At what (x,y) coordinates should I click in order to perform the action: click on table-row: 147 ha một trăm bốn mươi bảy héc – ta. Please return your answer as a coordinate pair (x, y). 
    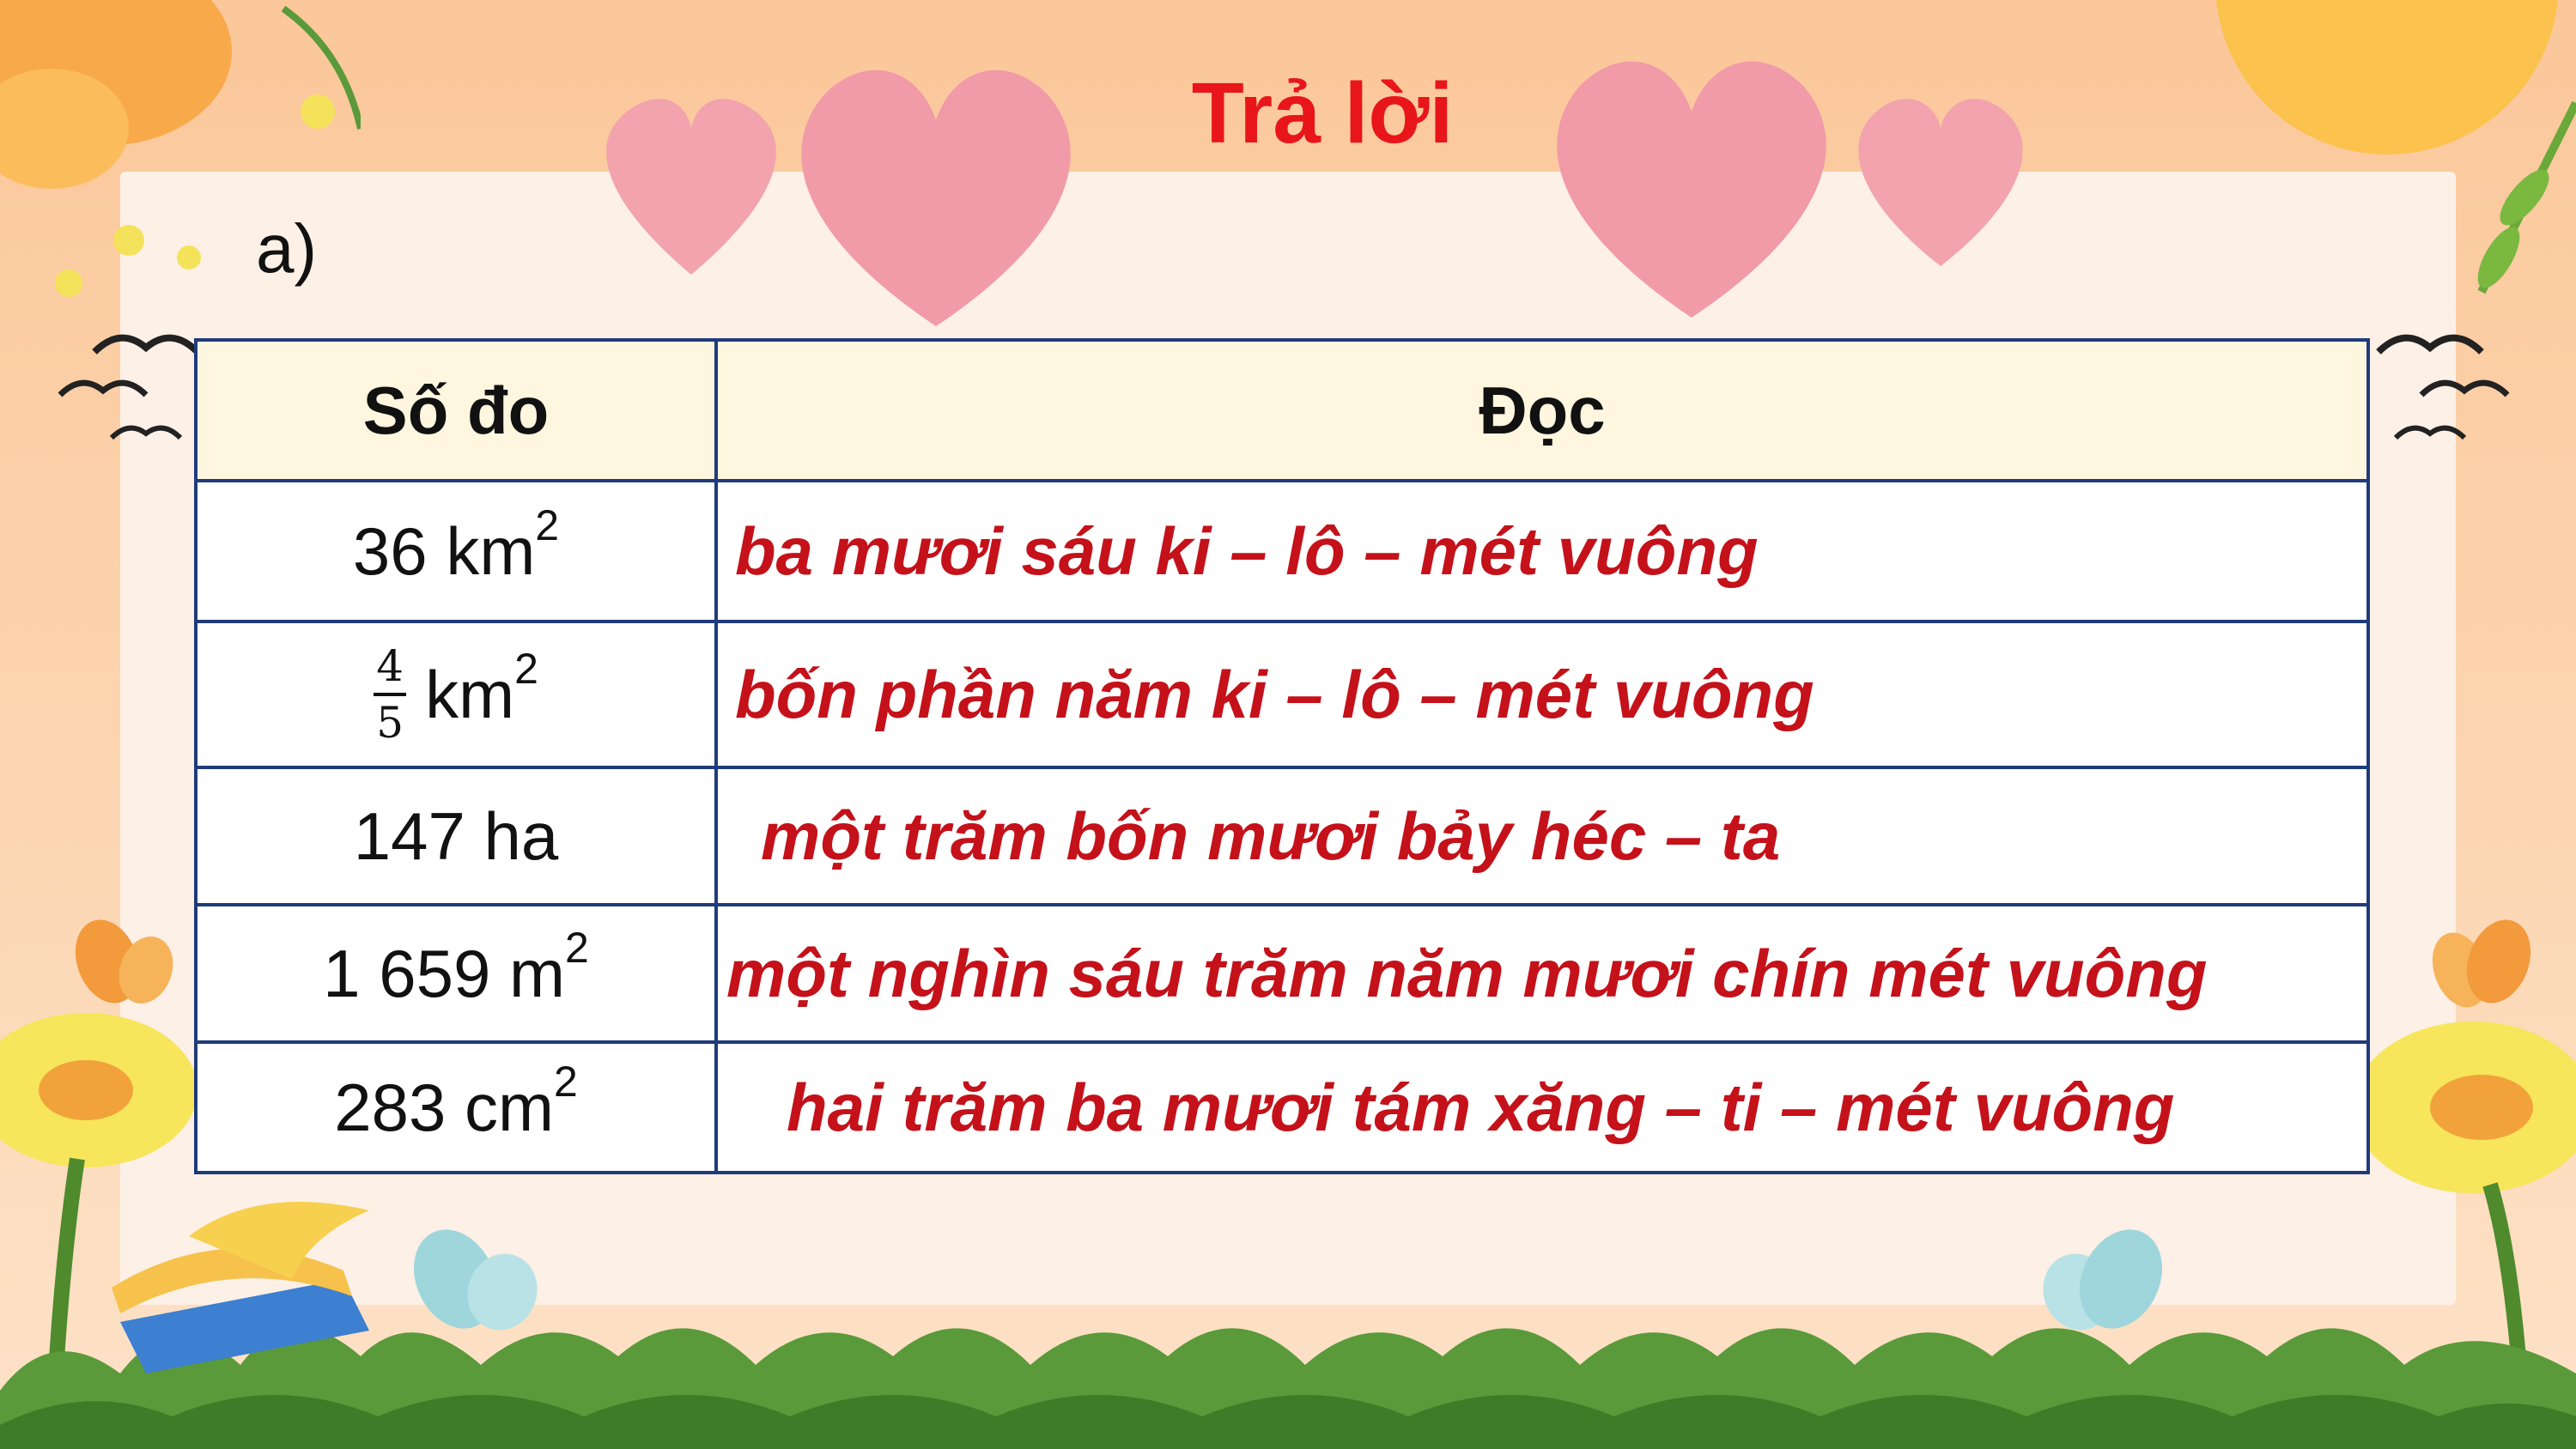
    Looking at the image, I should click on (1281, 834).